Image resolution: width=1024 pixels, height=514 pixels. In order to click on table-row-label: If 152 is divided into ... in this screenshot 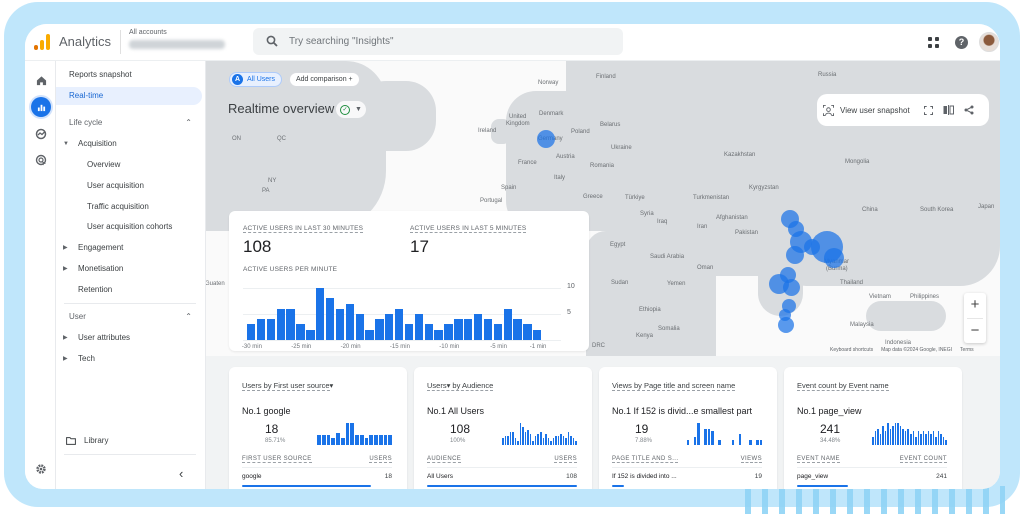, I will do `click(644, 476)`.